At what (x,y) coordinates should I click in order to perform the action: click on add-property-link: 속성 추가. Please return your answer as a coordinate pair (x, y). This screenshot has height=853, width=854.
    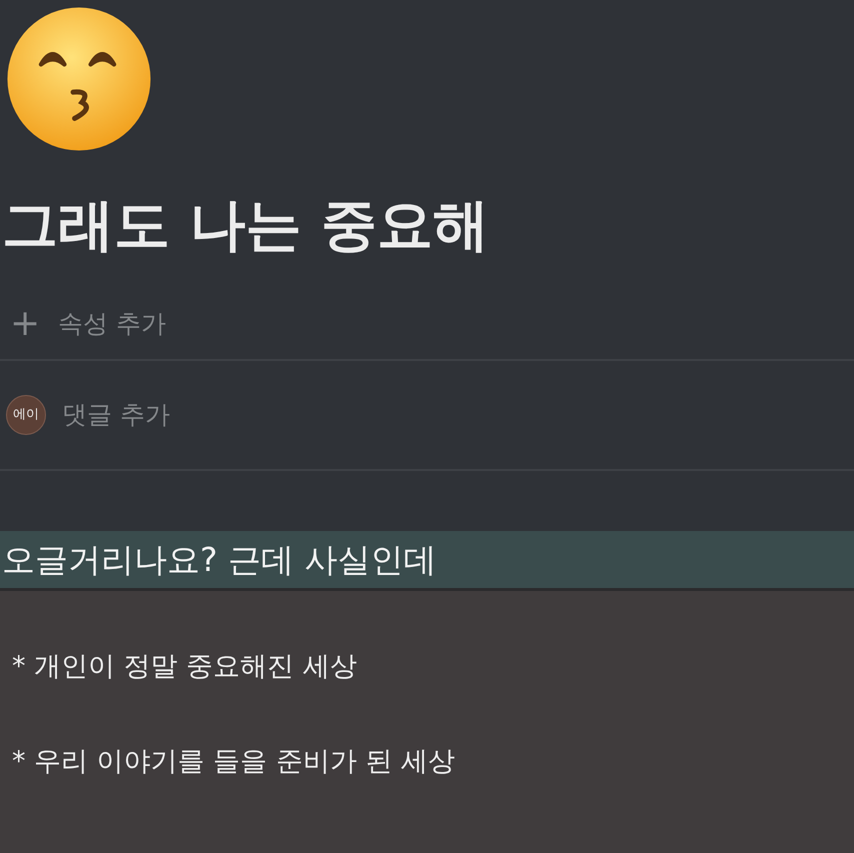
    Looking at the image, I should click on (112, 324).